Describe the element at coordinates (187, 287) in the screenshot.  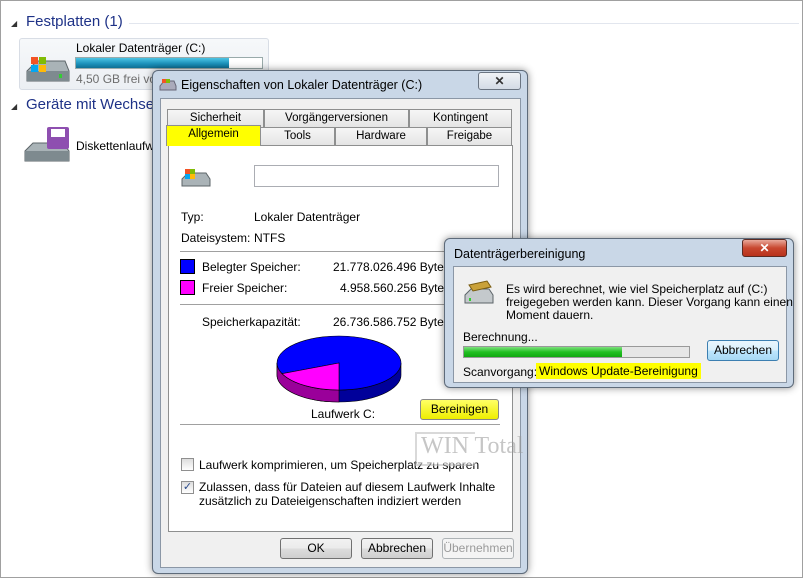
I see `free-space-swatch` at that location.